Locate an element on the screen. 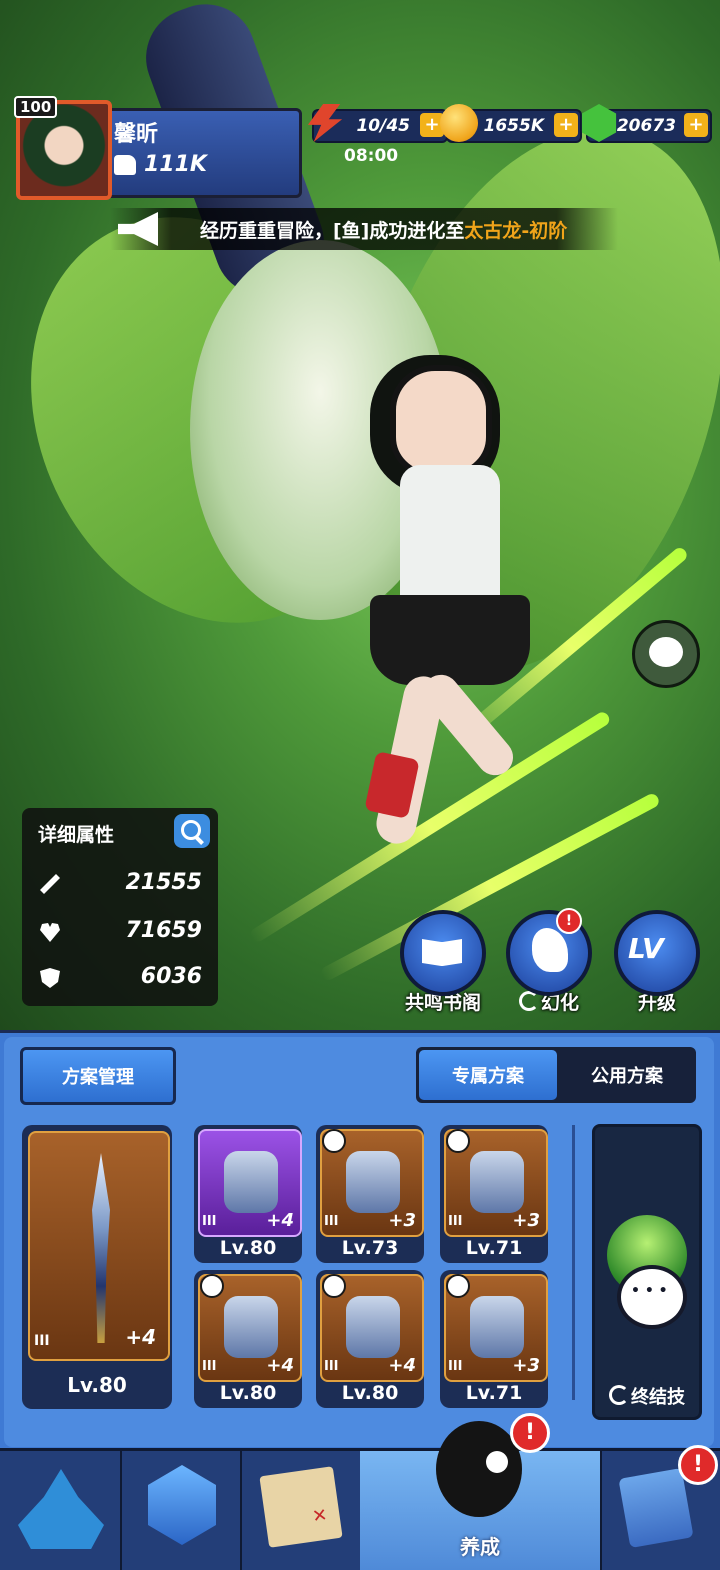 Image resolution: width=720 pixels, height=1570 pixels. switch-character-button is located at coordinates (666, 654).